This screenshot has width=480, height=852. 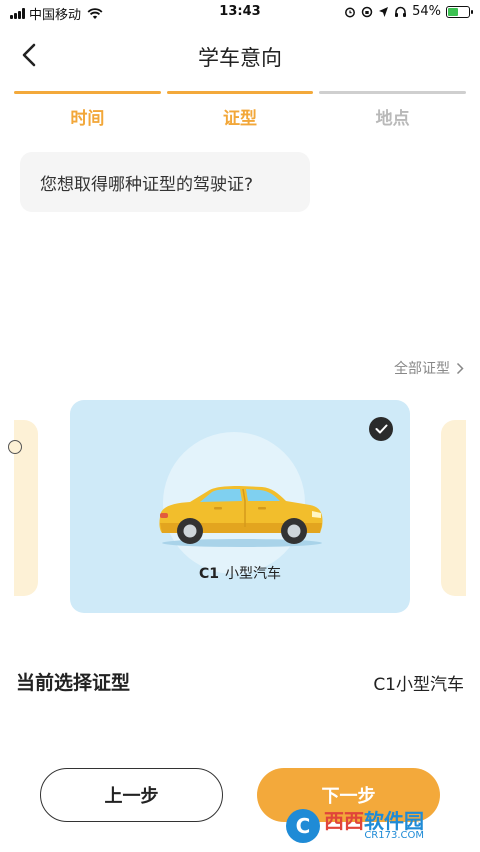 I want to click on step-tab-time: 时间, so click(x=87, y=110).